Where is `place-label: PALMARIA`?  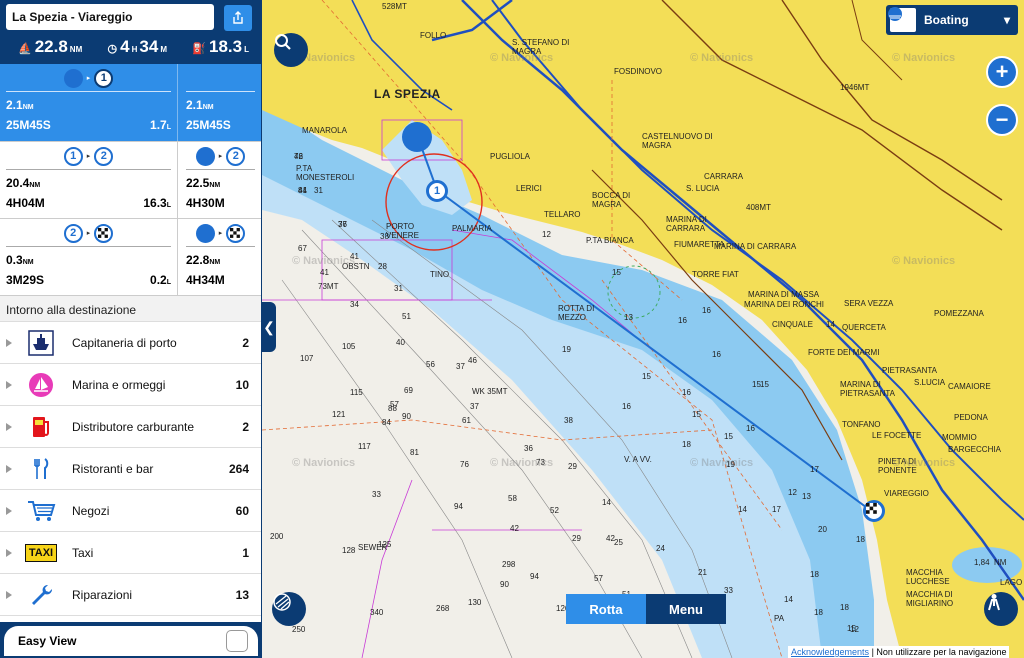
place-label: PALMARIA is located at coordinates (472, 228).